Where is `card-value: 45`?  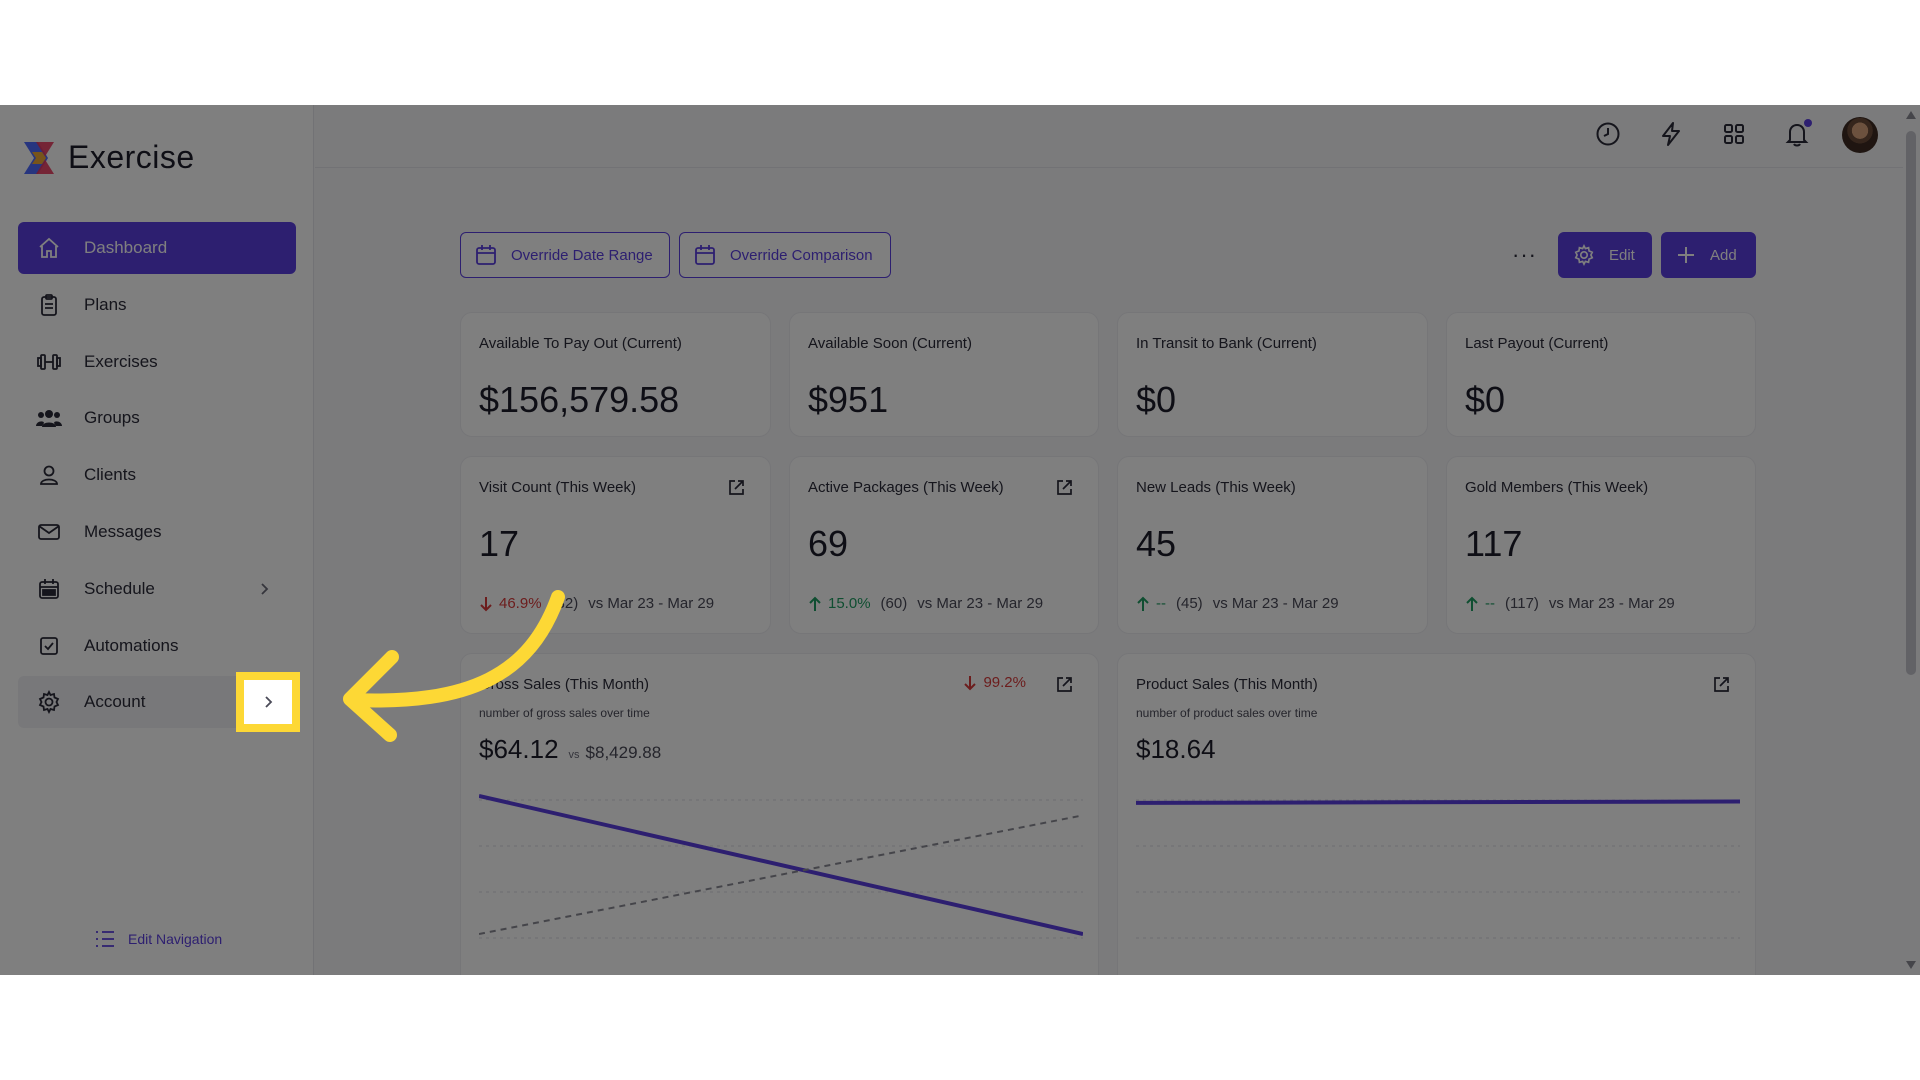
card-value: 45 is located at coordinates (1156, 543).